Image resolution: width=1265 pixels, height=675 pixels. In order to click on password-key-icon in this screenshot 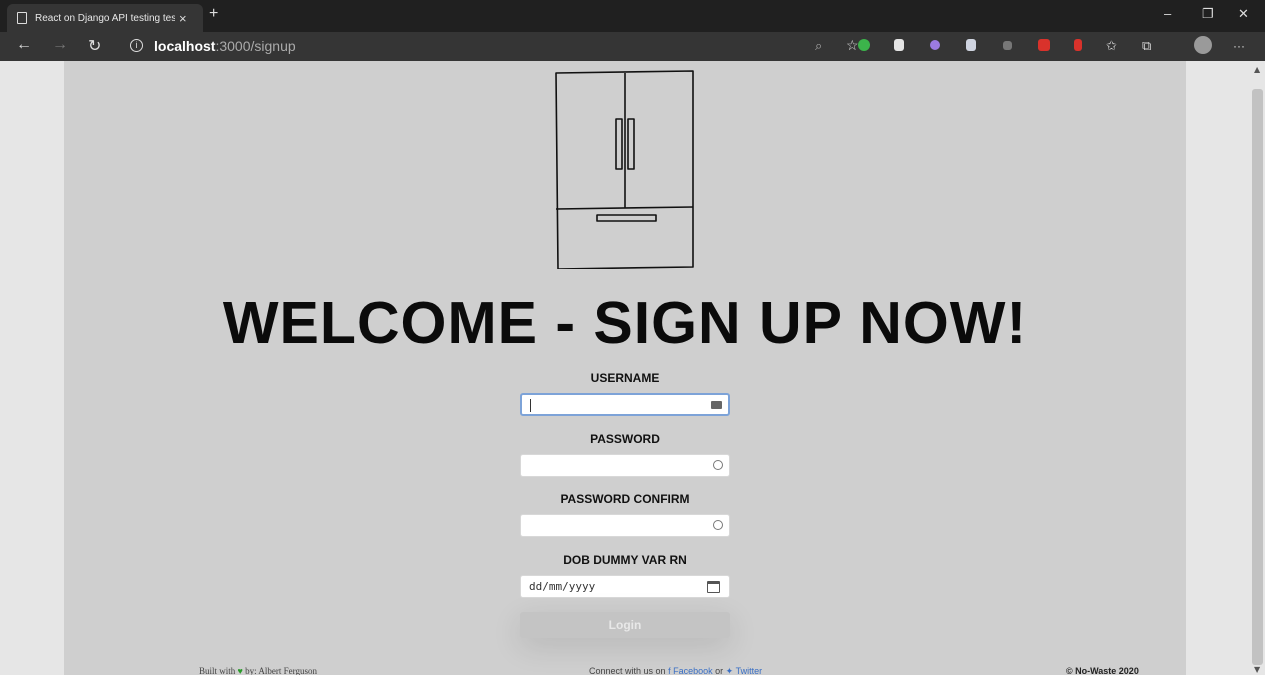, I will do `click(718, 465)`.